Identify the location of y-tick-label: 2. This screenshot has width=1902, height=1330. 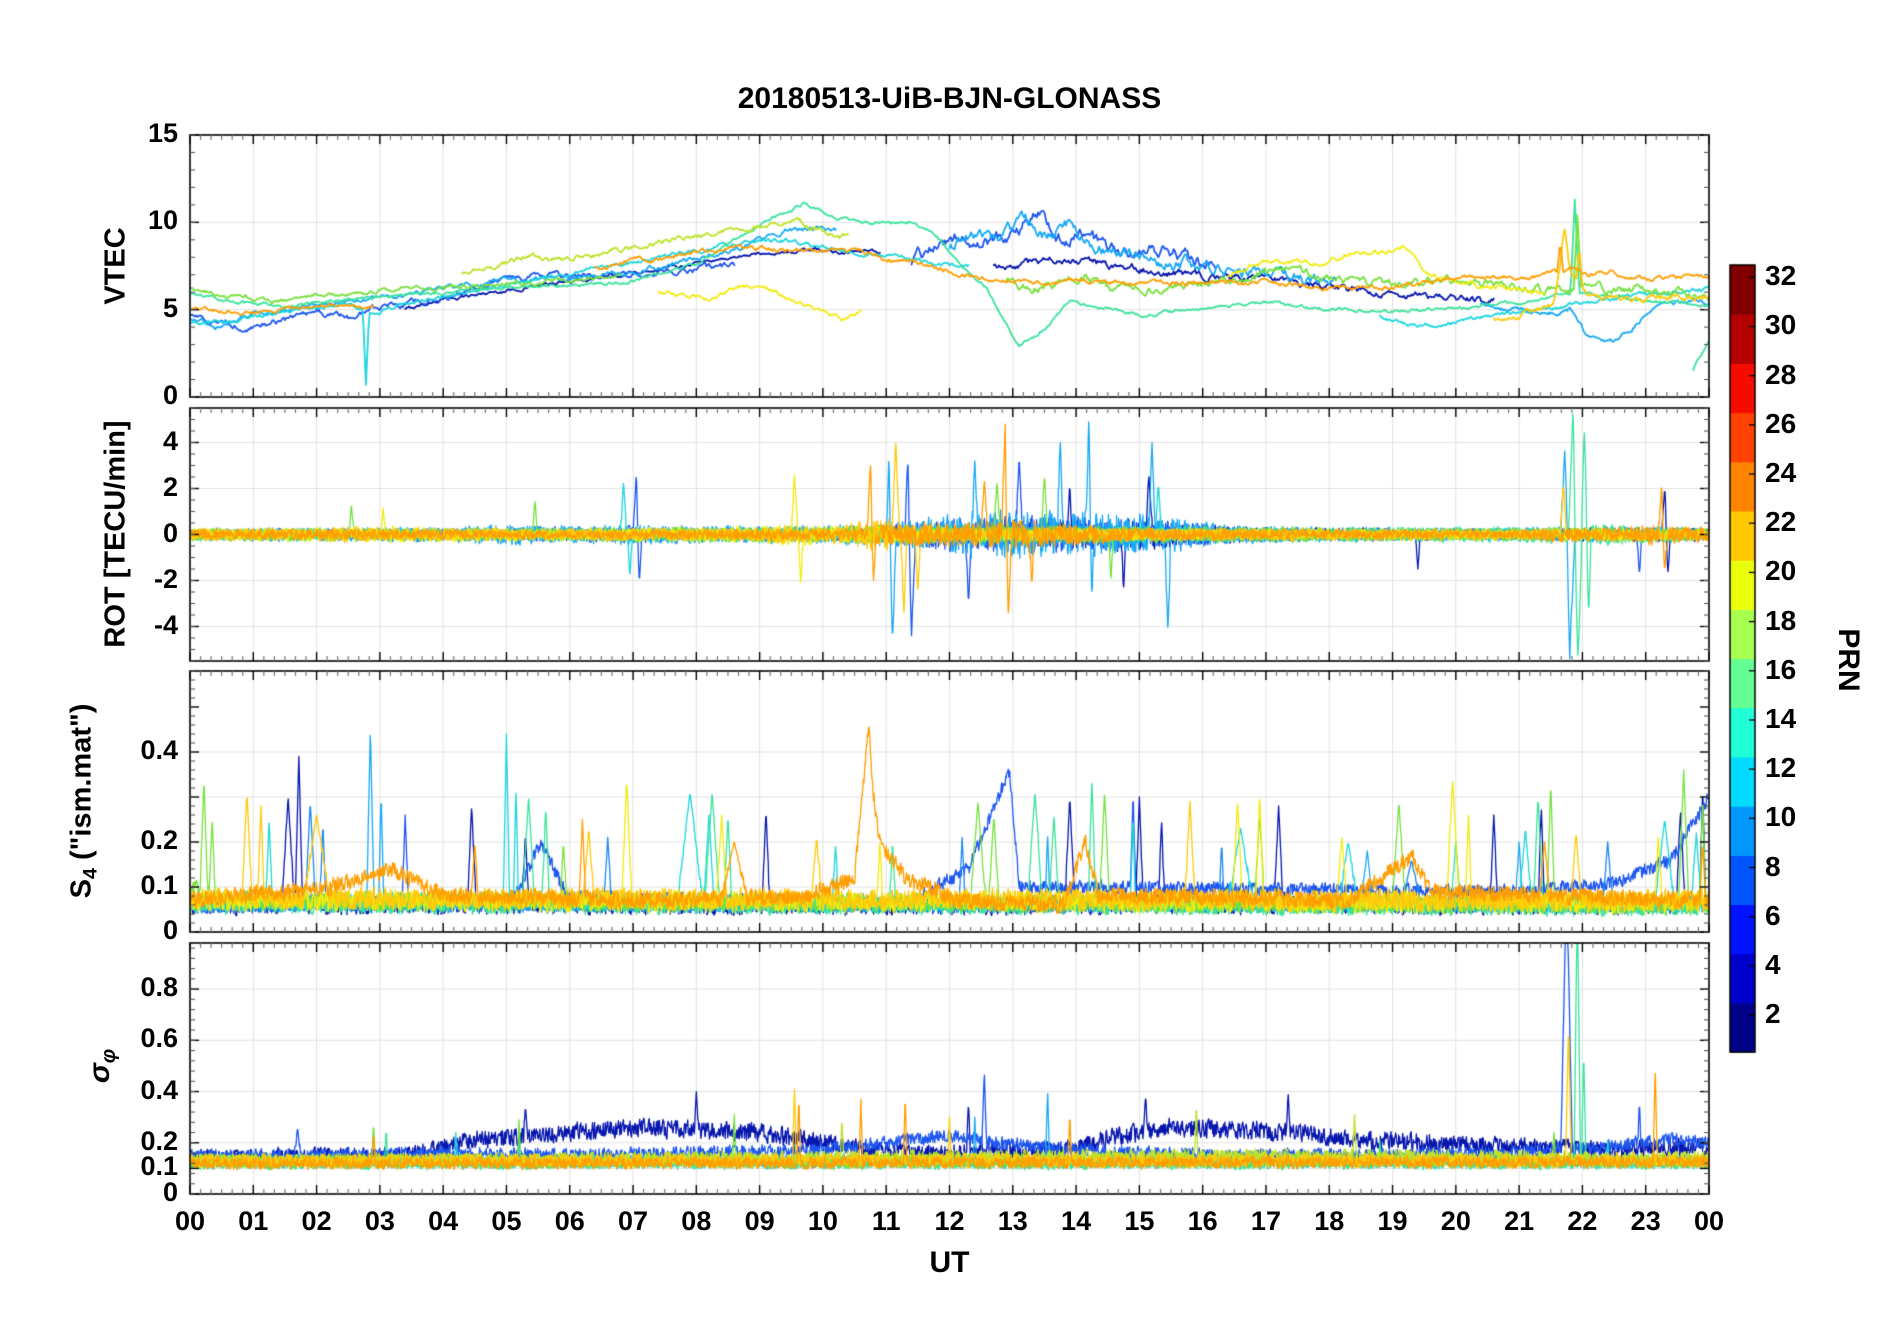
(170, 486).